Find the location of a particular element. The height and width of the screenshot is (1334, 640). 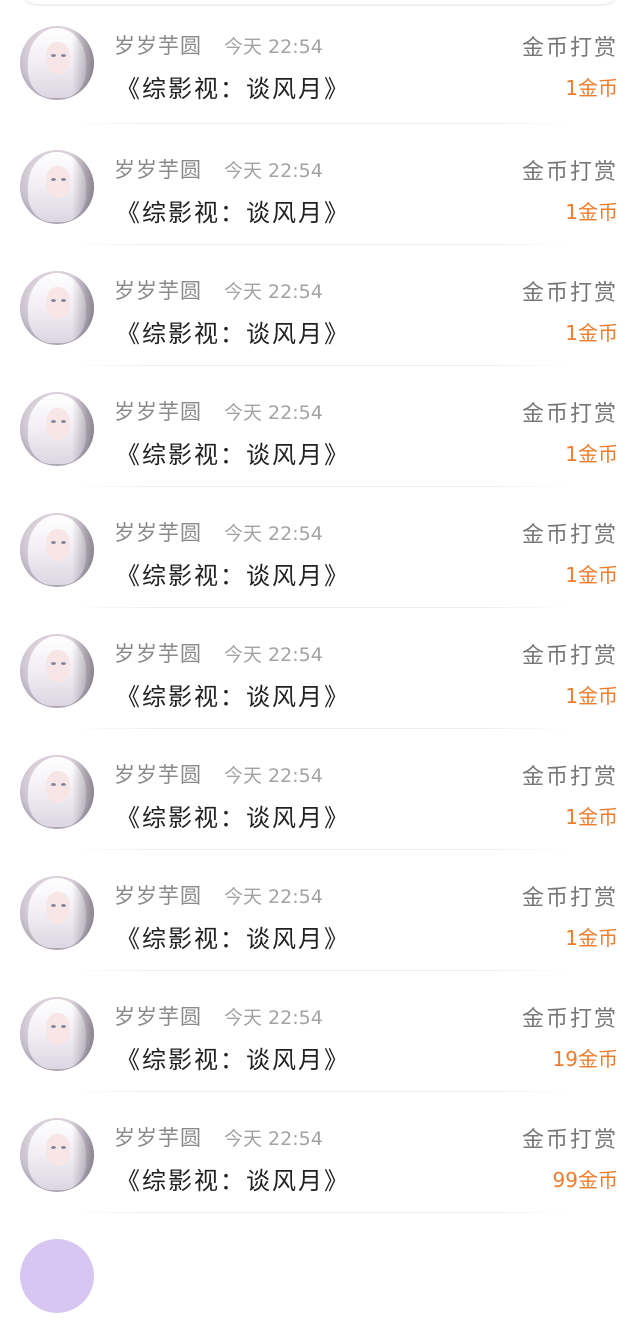

list-item: 岁岁芋圆 今天 22:54 《综影视：谈风月》 金币打赏 99金币 is located at coordinates (320, 1152).